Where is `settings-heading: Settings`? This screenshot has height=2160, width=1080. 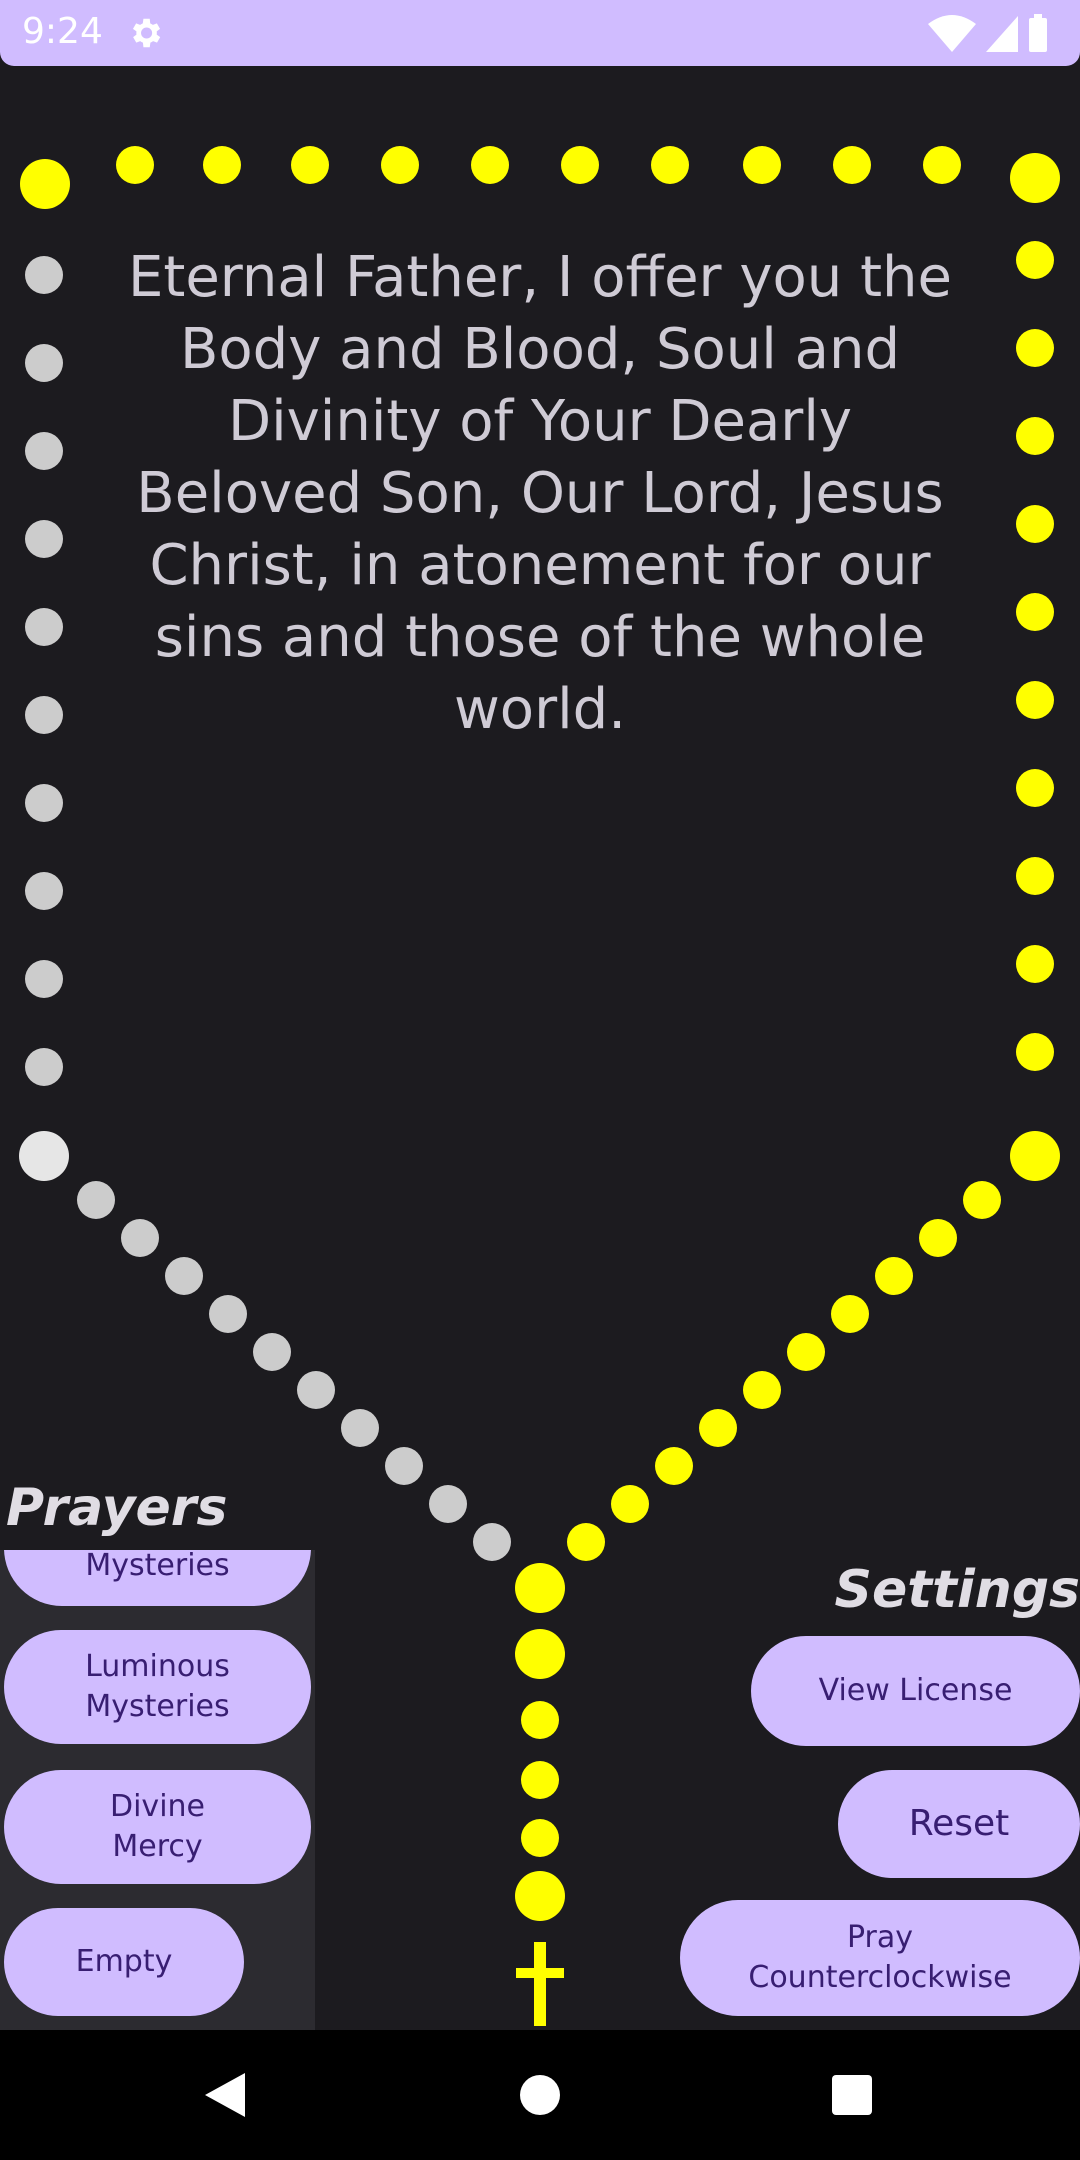
settings-heading: Settings is located at coordinates (957, 1590).